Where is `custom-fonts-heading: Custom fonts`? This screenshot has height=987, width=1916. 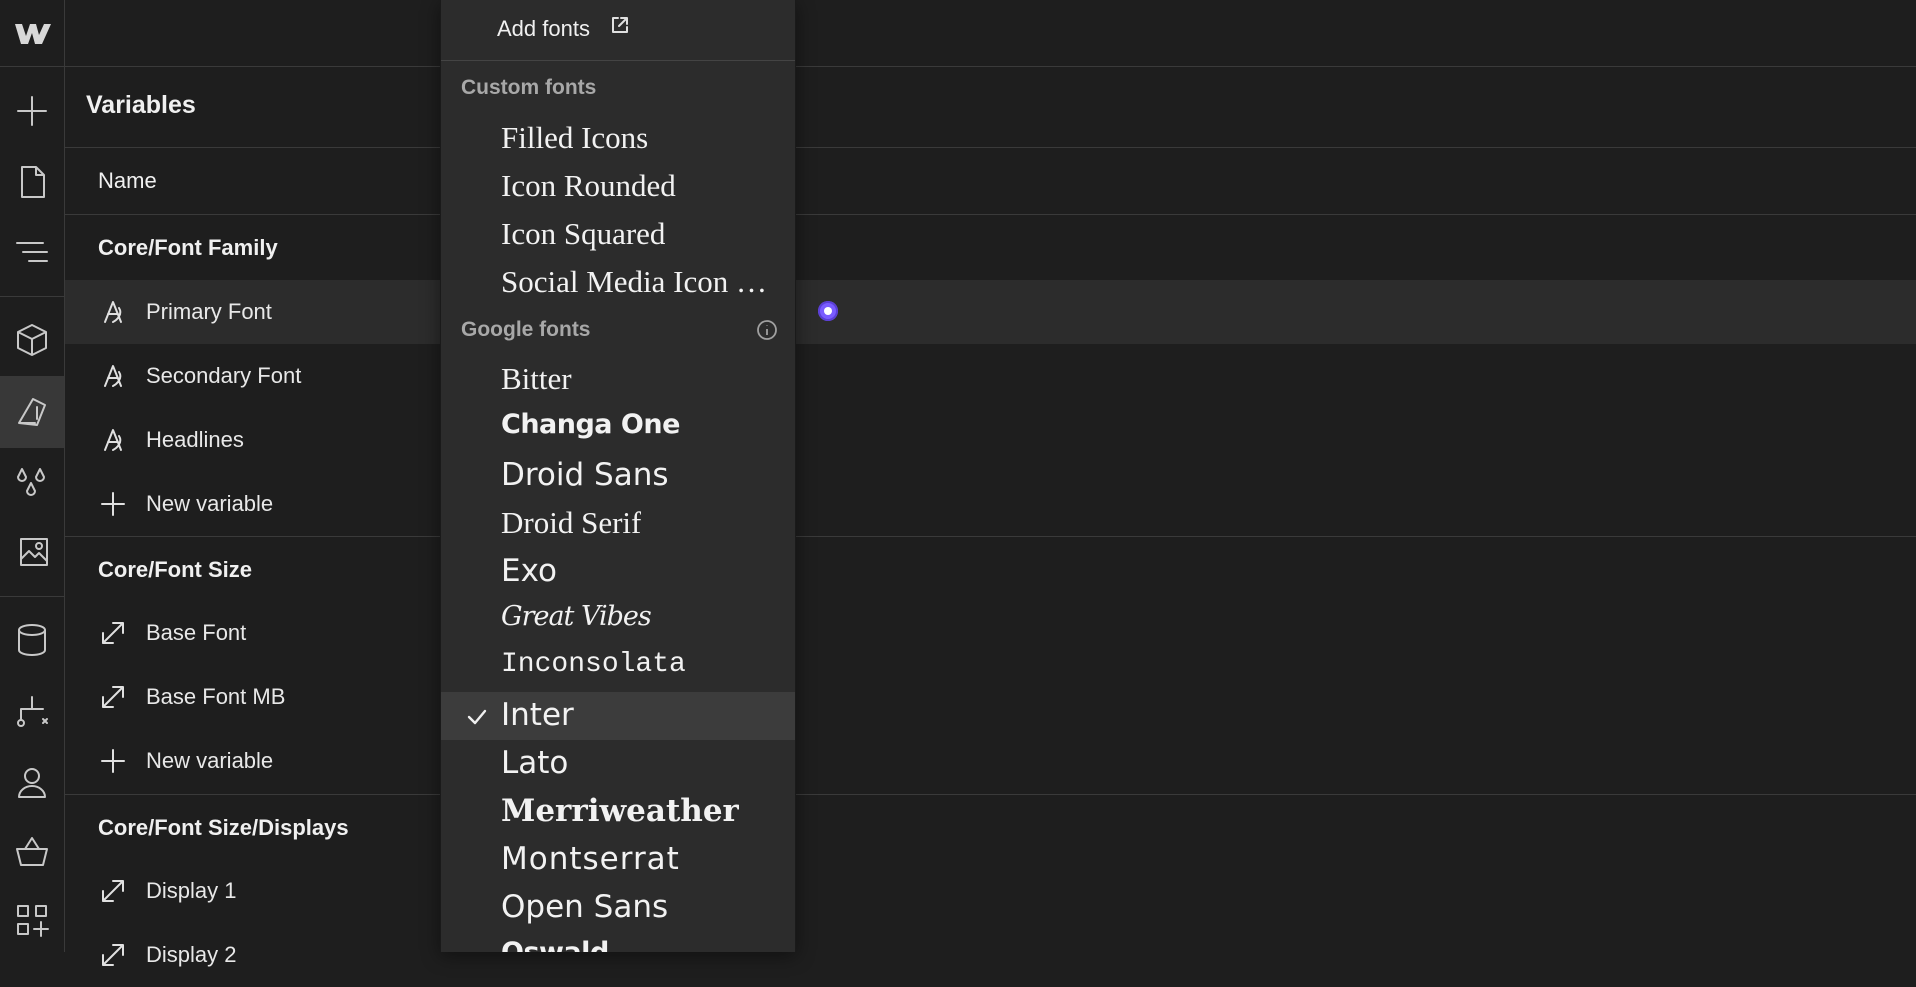 custom-fonts-heading: Custom fonts is located at coordinates (529, 87).